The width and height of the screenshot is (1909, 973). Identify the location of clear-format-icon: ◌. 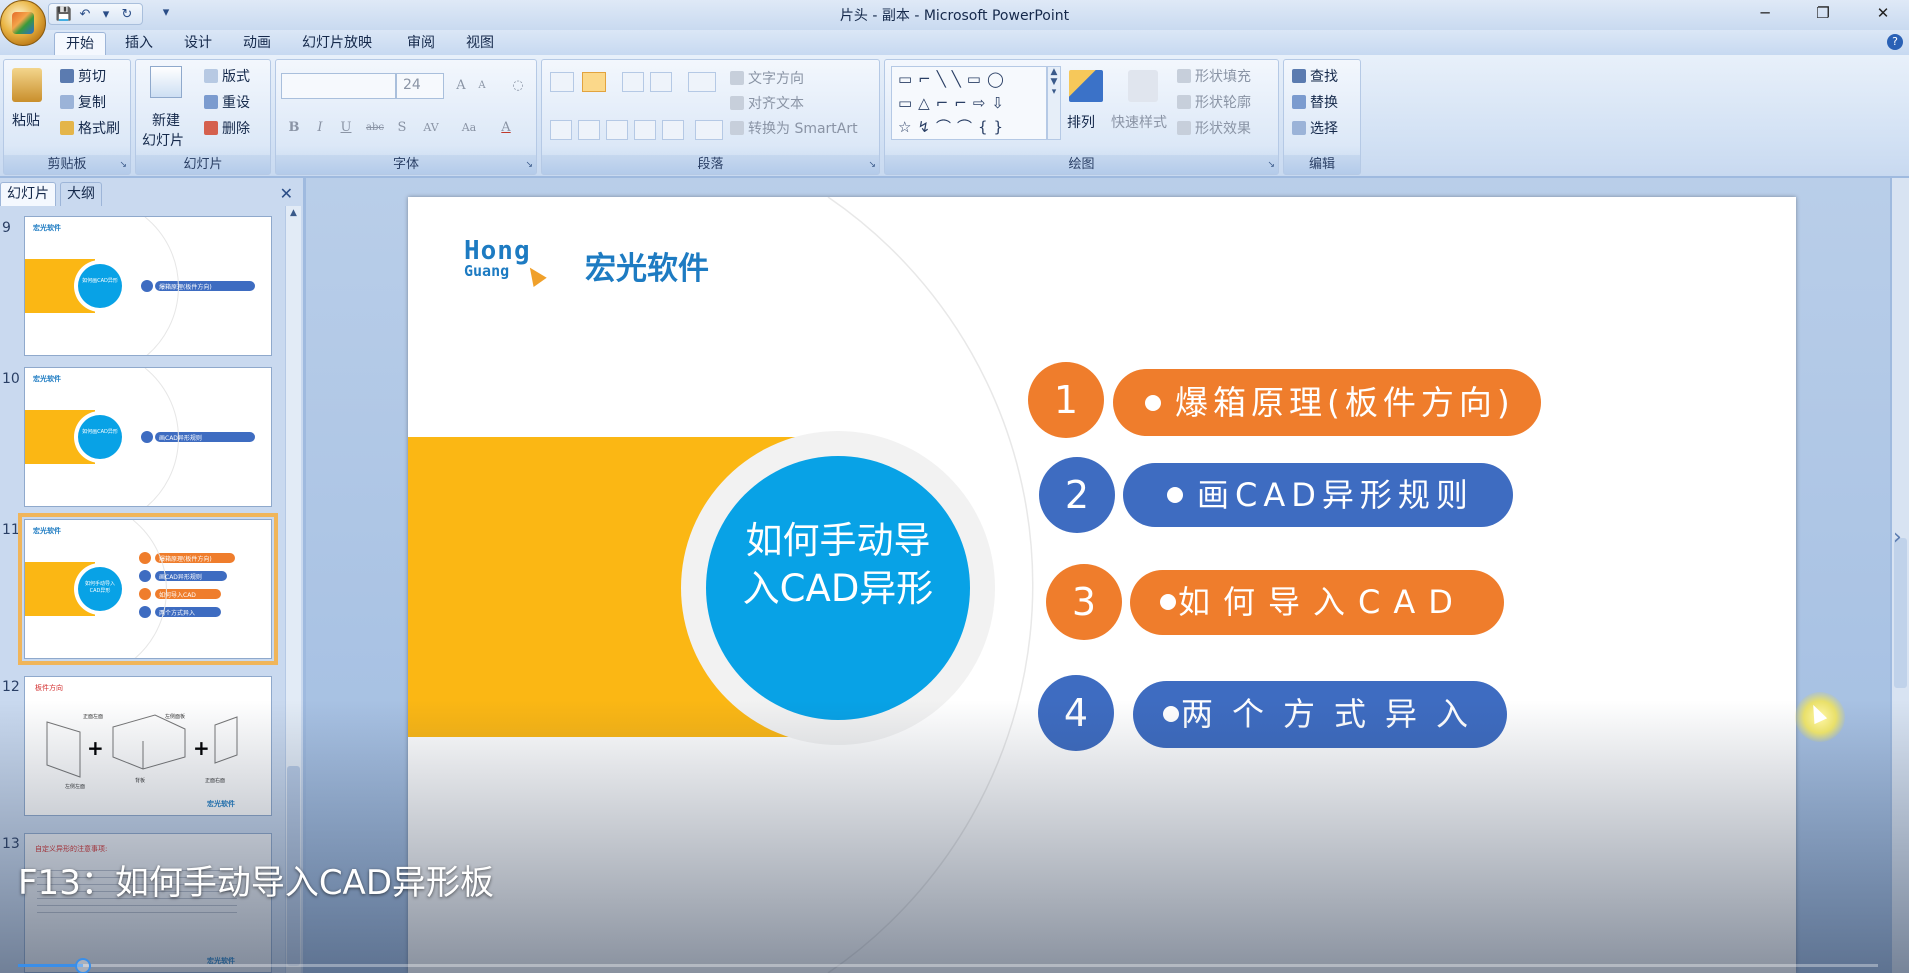
(518, 86).